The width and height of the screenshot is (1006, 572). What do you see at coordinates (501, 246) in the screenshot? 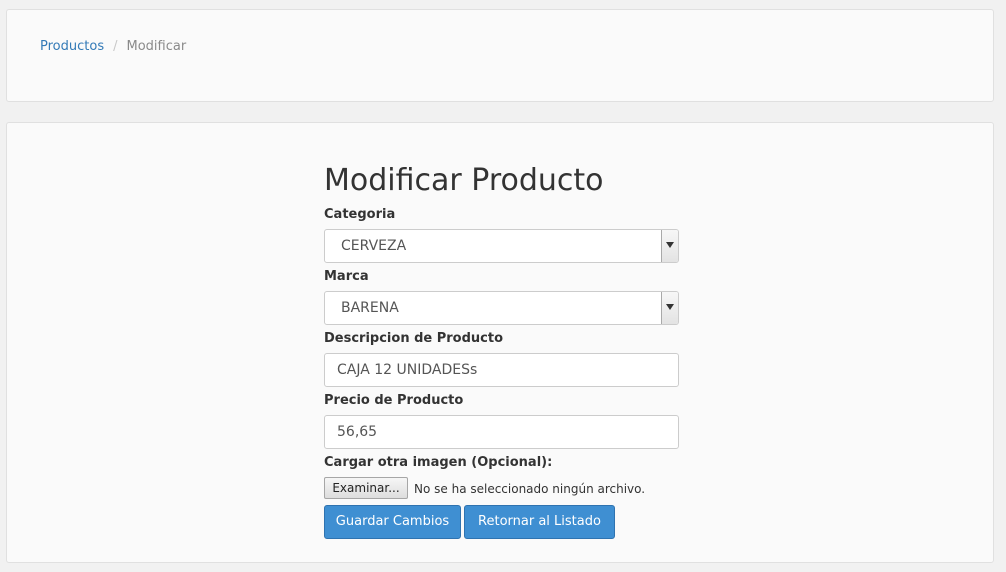
I see `categoria-select: CERVEZA` at bounding box center [501, 246].